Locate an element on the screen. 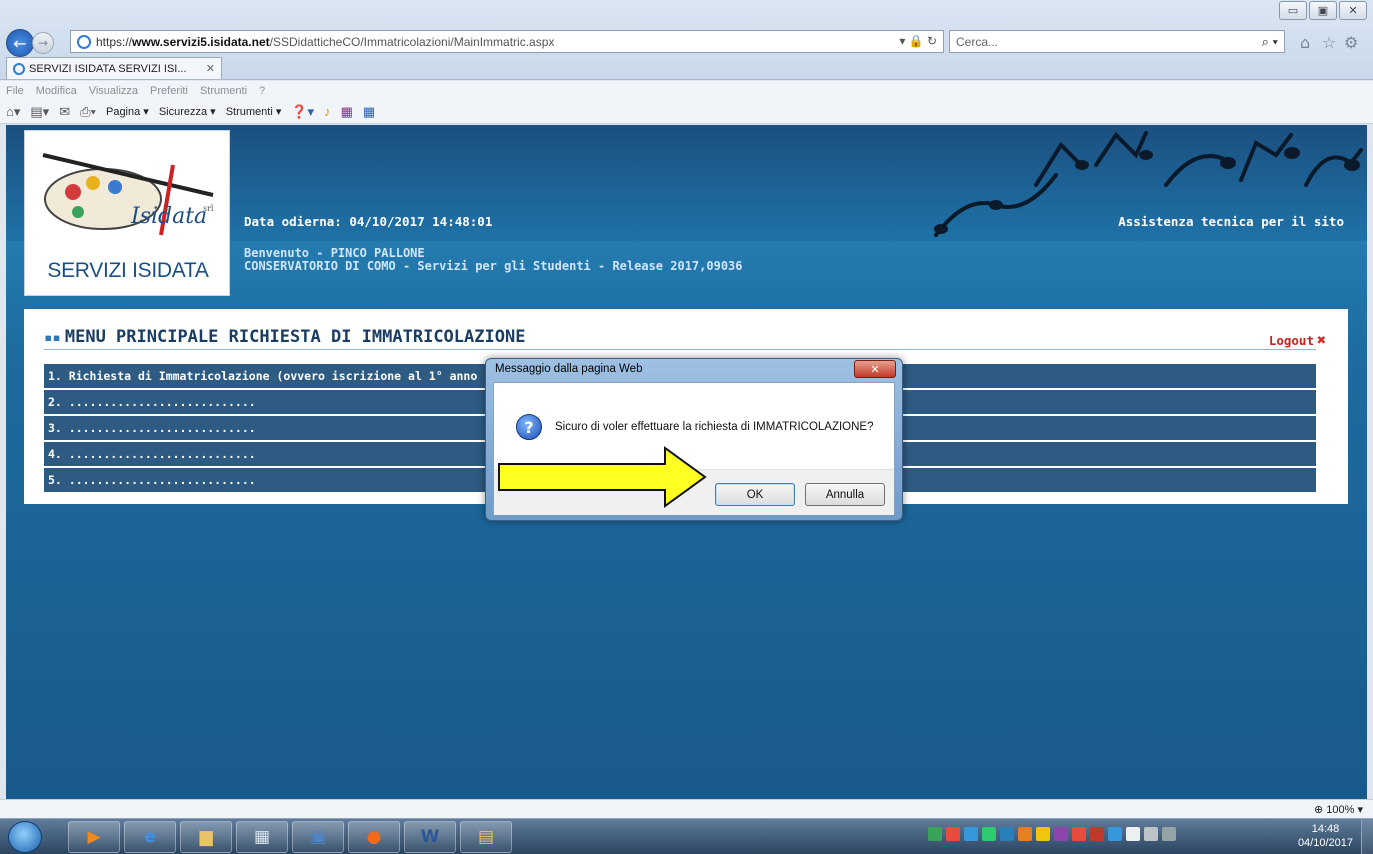 The width and height of the screenshot is (1373, 854). menu-help: ? is located at coordinates (262, 91).